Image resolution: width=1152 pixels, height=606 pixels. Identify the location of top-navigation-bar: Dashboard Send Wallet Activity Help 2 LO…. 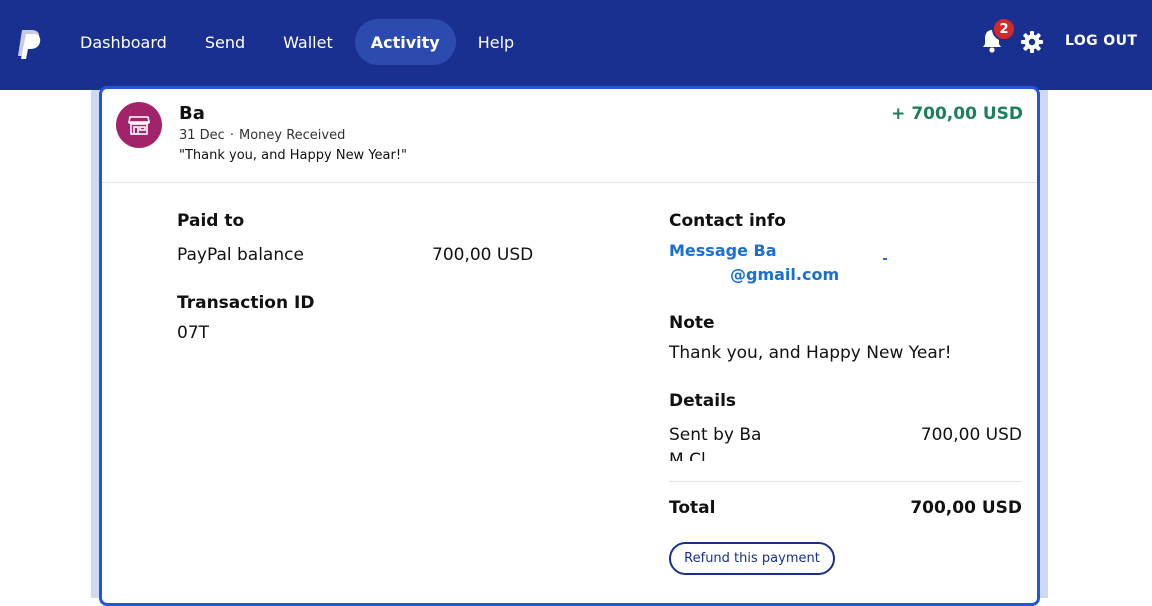
(576, 45).